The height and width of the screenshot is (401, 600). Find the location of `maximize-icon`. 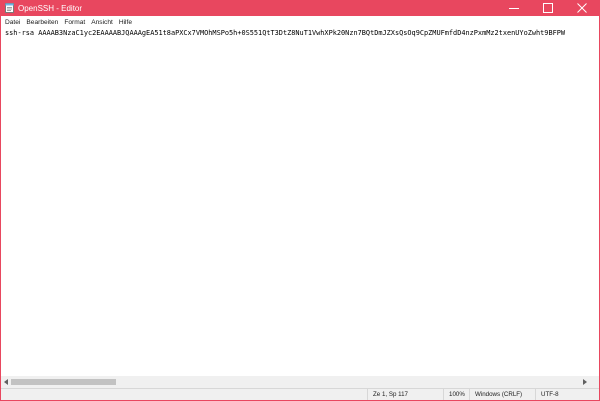

maximize-icon is located at coordinates (548, 8).